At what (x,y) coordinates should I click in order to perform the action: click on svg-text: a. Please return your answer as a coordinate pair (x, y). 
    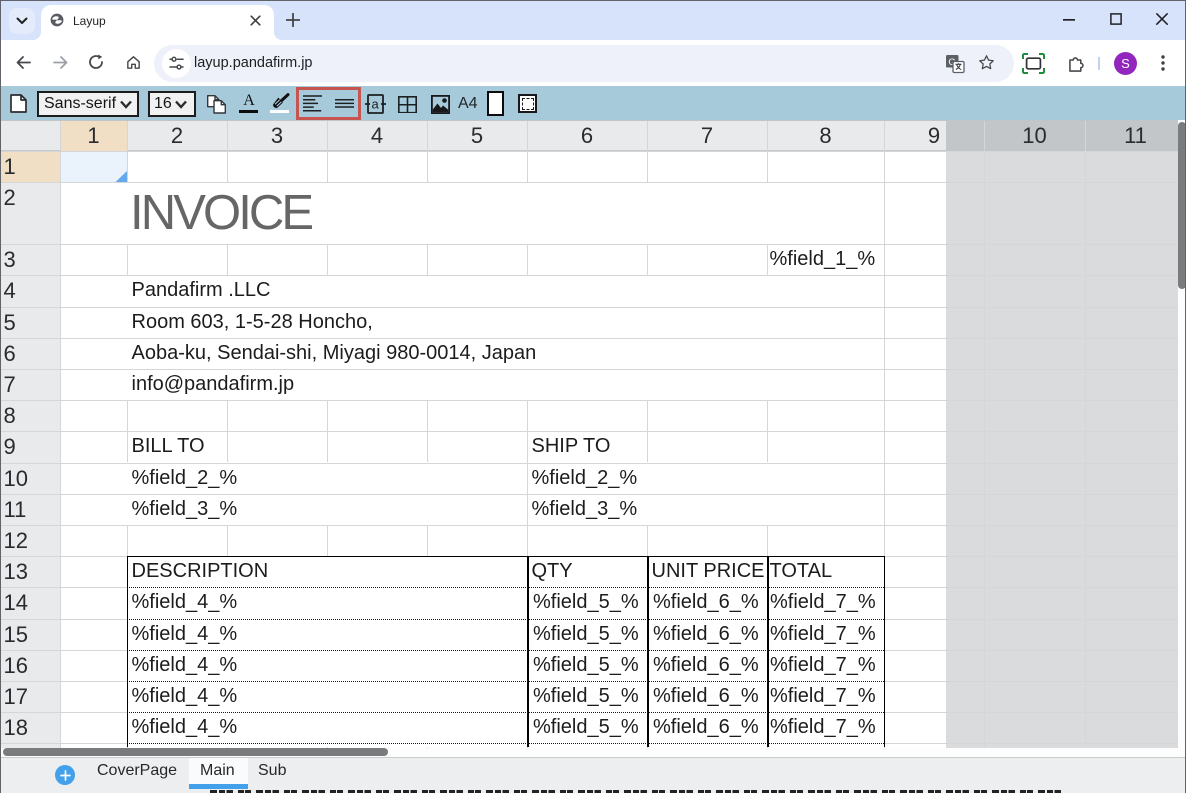
    Looking at the image, I should click on (376, 104).